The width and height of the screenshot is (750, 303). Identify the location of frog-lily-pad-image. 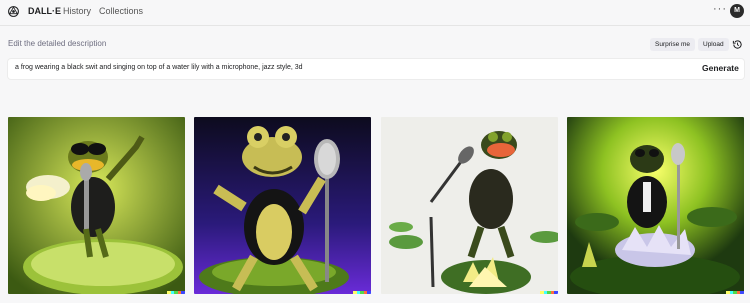
(96, 205).